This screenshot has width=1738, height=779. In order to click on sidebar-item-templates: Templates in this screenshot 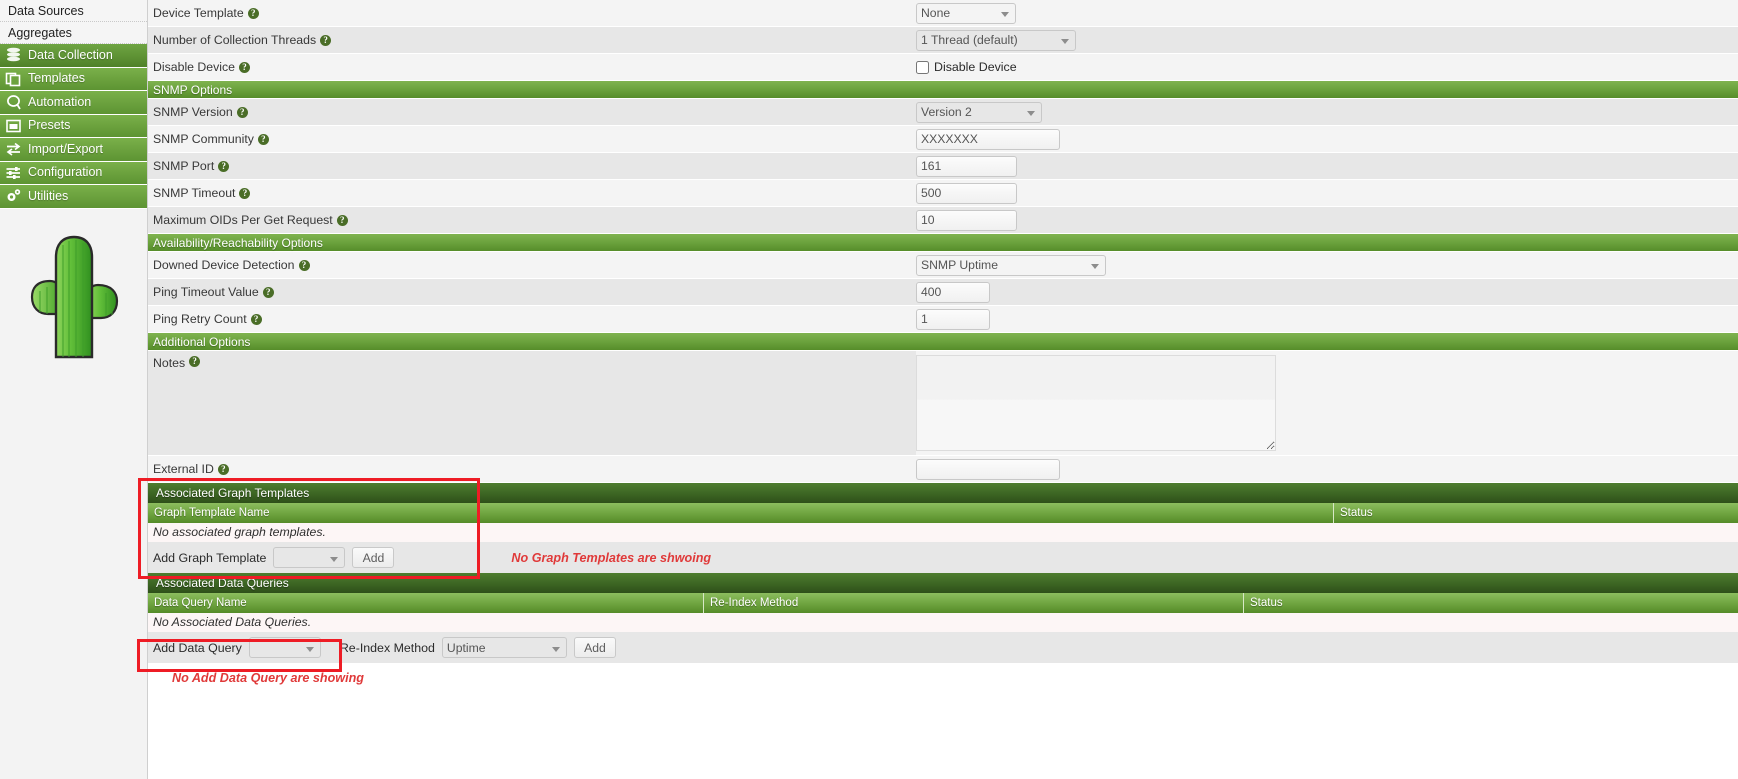, I will do `click(73, 79)`.